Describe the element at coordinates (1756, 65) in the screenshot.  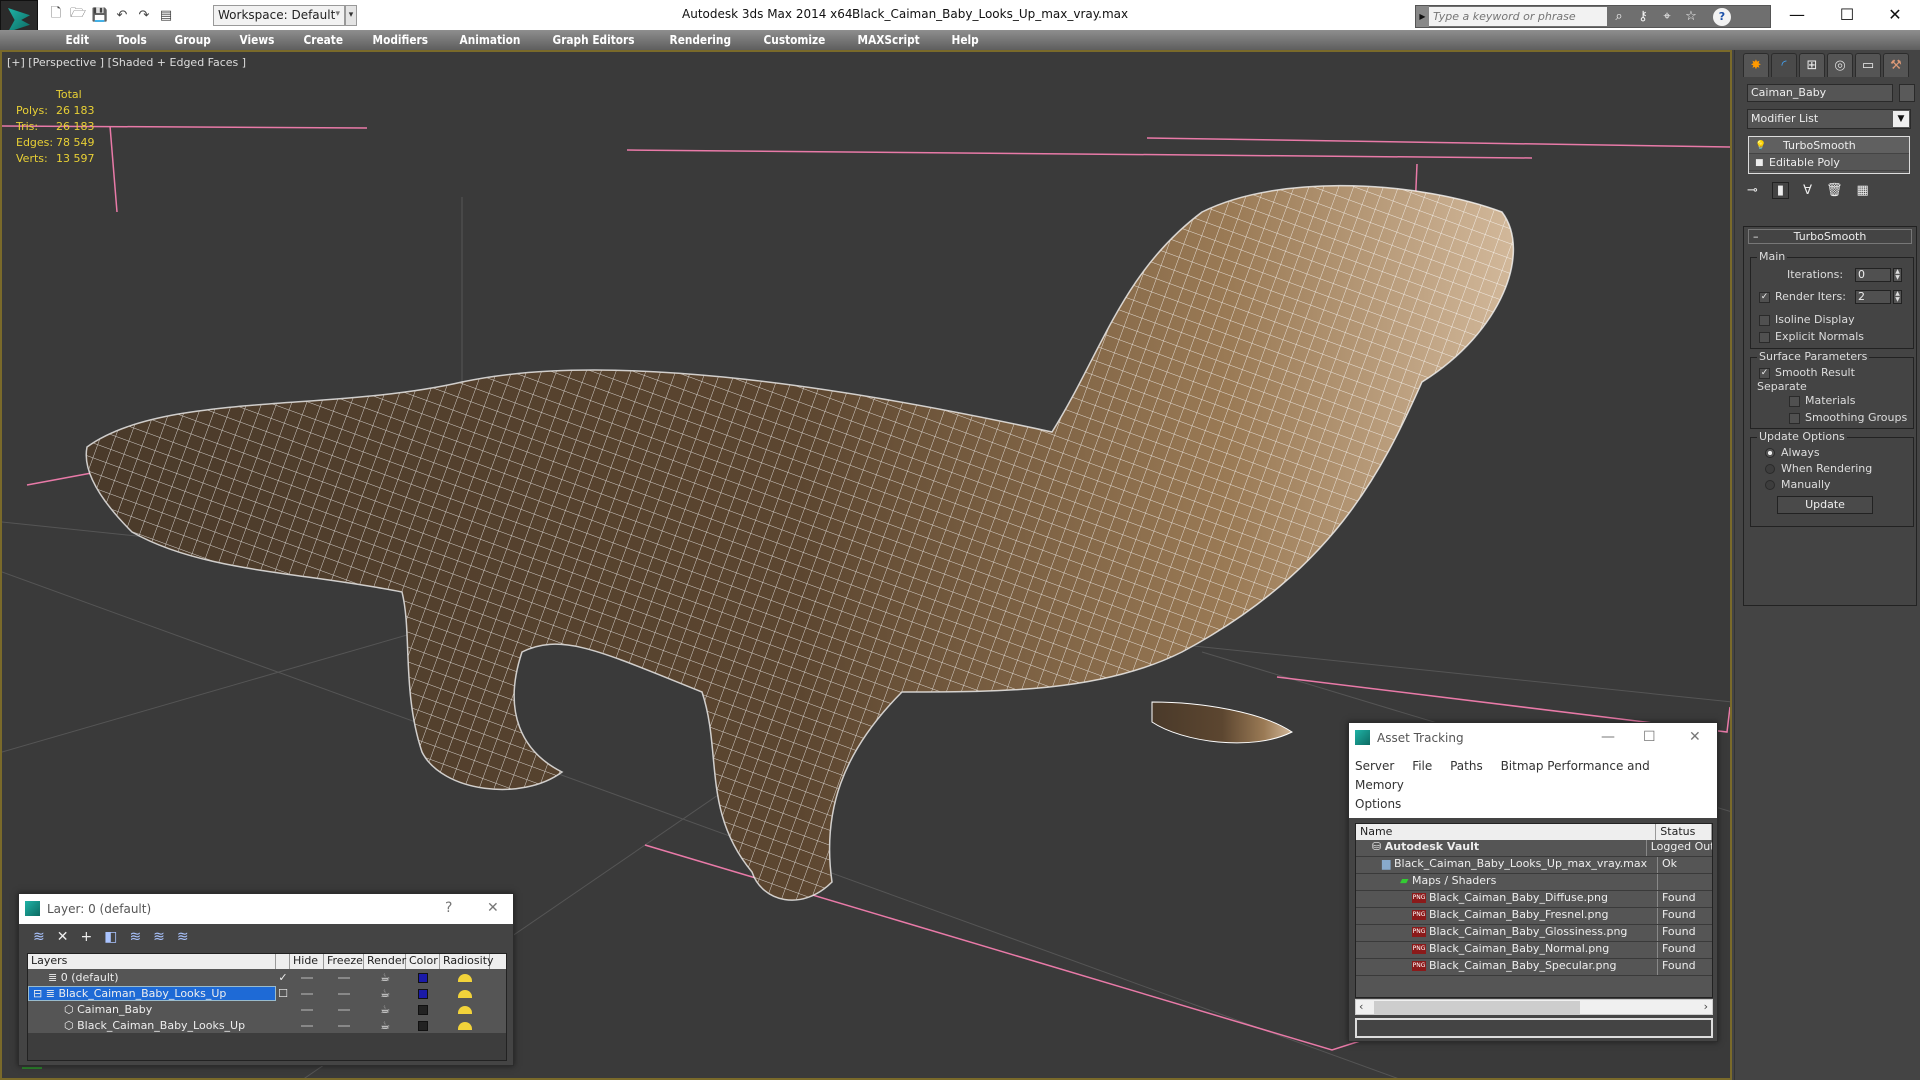
I see `create-tab: ✸` at that location.